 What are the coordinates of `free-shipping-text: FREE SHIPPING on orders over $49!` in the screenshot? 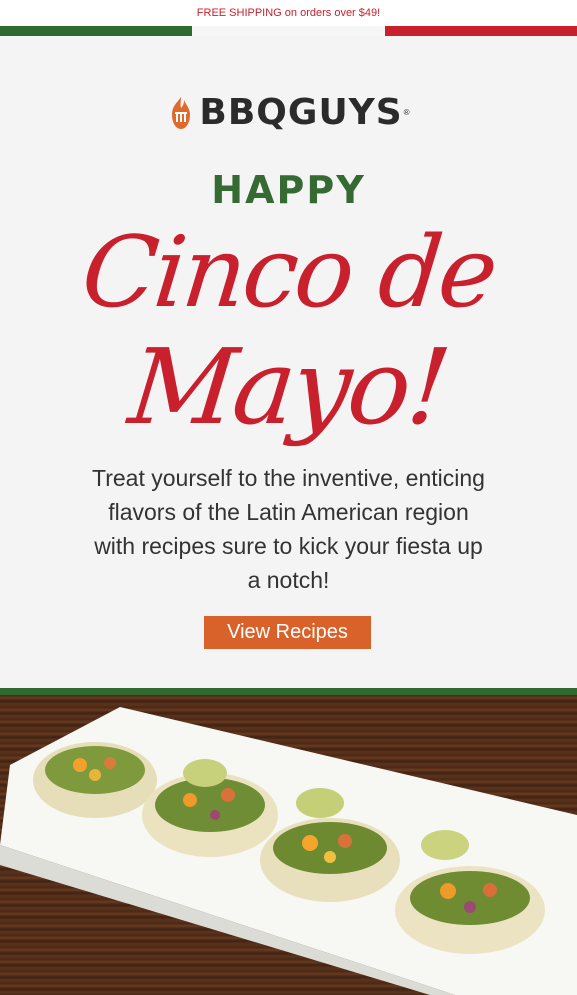 It's located at (288, 13).